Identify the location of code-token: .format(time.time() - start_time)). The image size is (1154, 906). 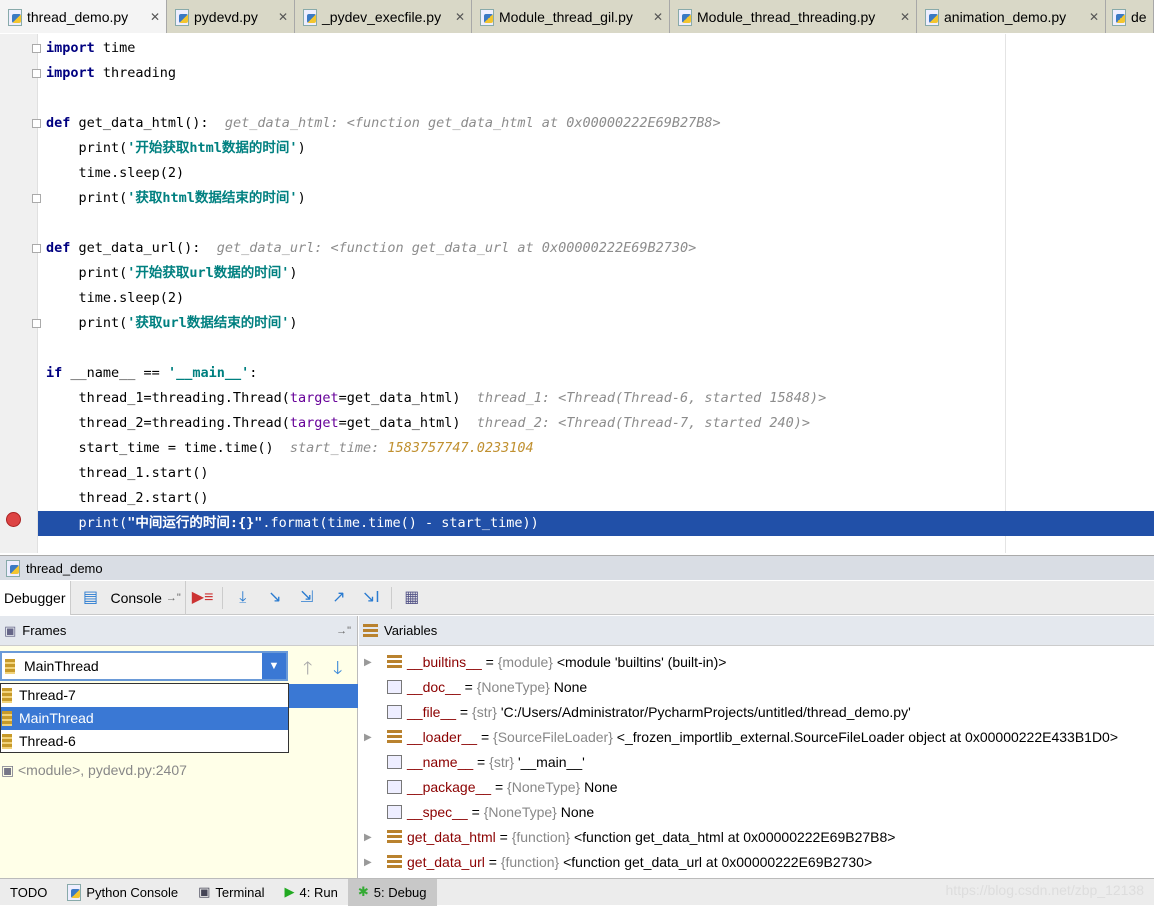
(400, 523).